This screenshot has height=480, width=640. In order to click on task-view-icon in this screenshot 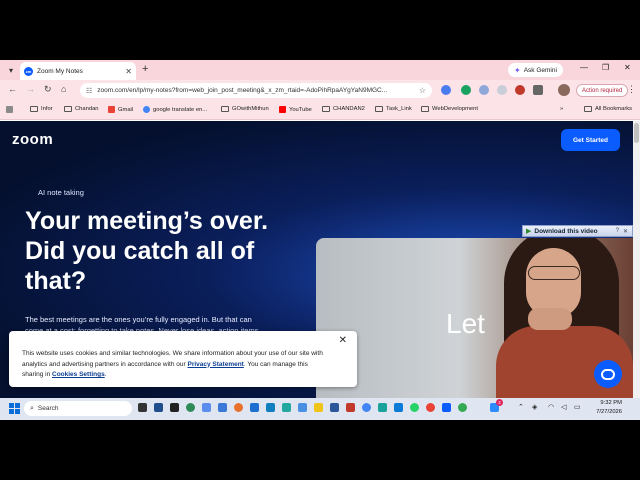, I will do `click(142, 407)`.